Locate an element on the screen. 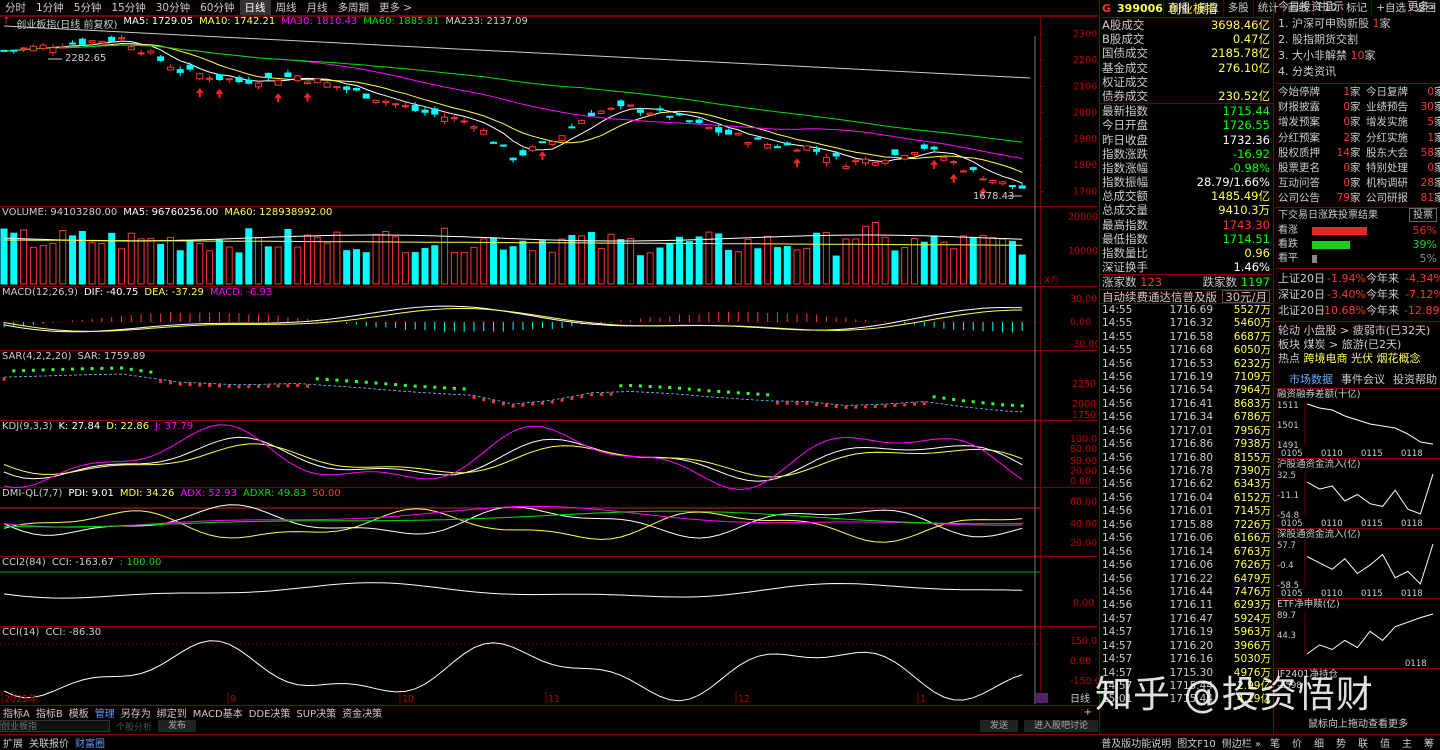 Image resolution: width=1440 pixels, height=750 pixels. event-cell: 分红实施 is located at coordinates (1389, 138).